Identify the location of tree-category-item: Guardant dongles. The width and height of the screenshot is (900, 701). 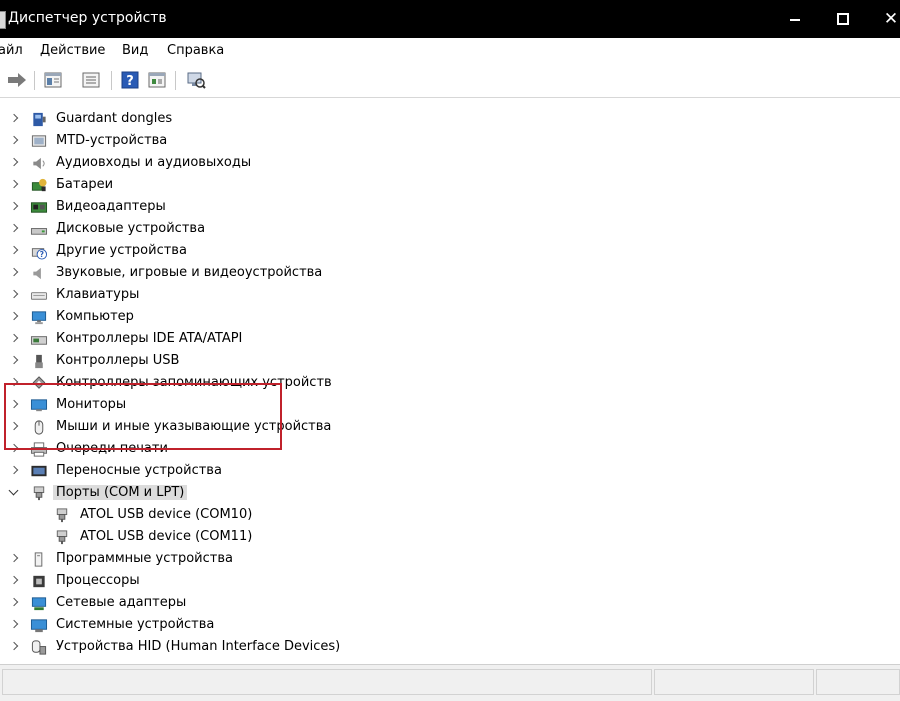
(450, 119).